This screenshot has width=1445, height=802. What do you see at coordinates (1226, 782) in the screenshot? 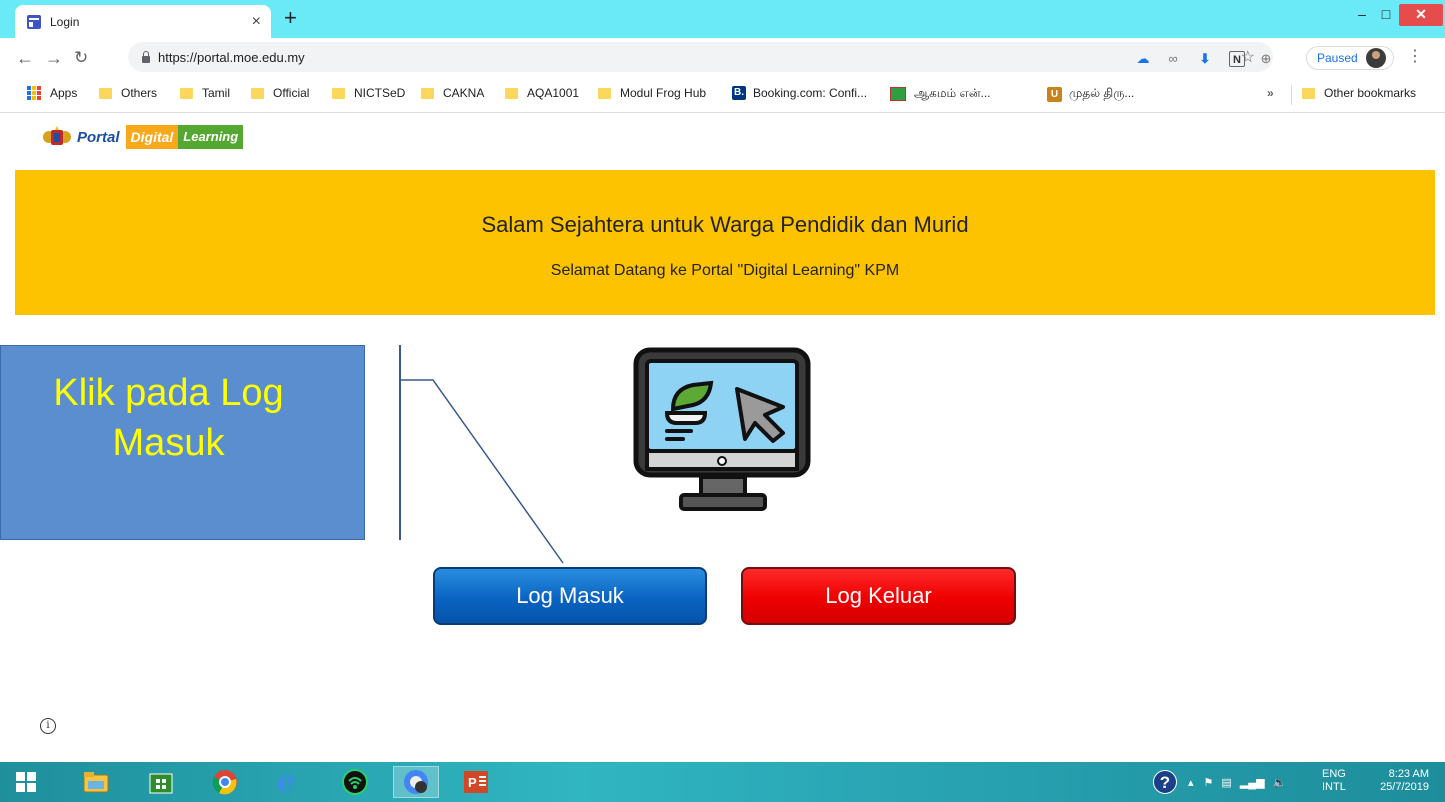
I see `network-icon: ▤` at bounding box center [1226, 782].